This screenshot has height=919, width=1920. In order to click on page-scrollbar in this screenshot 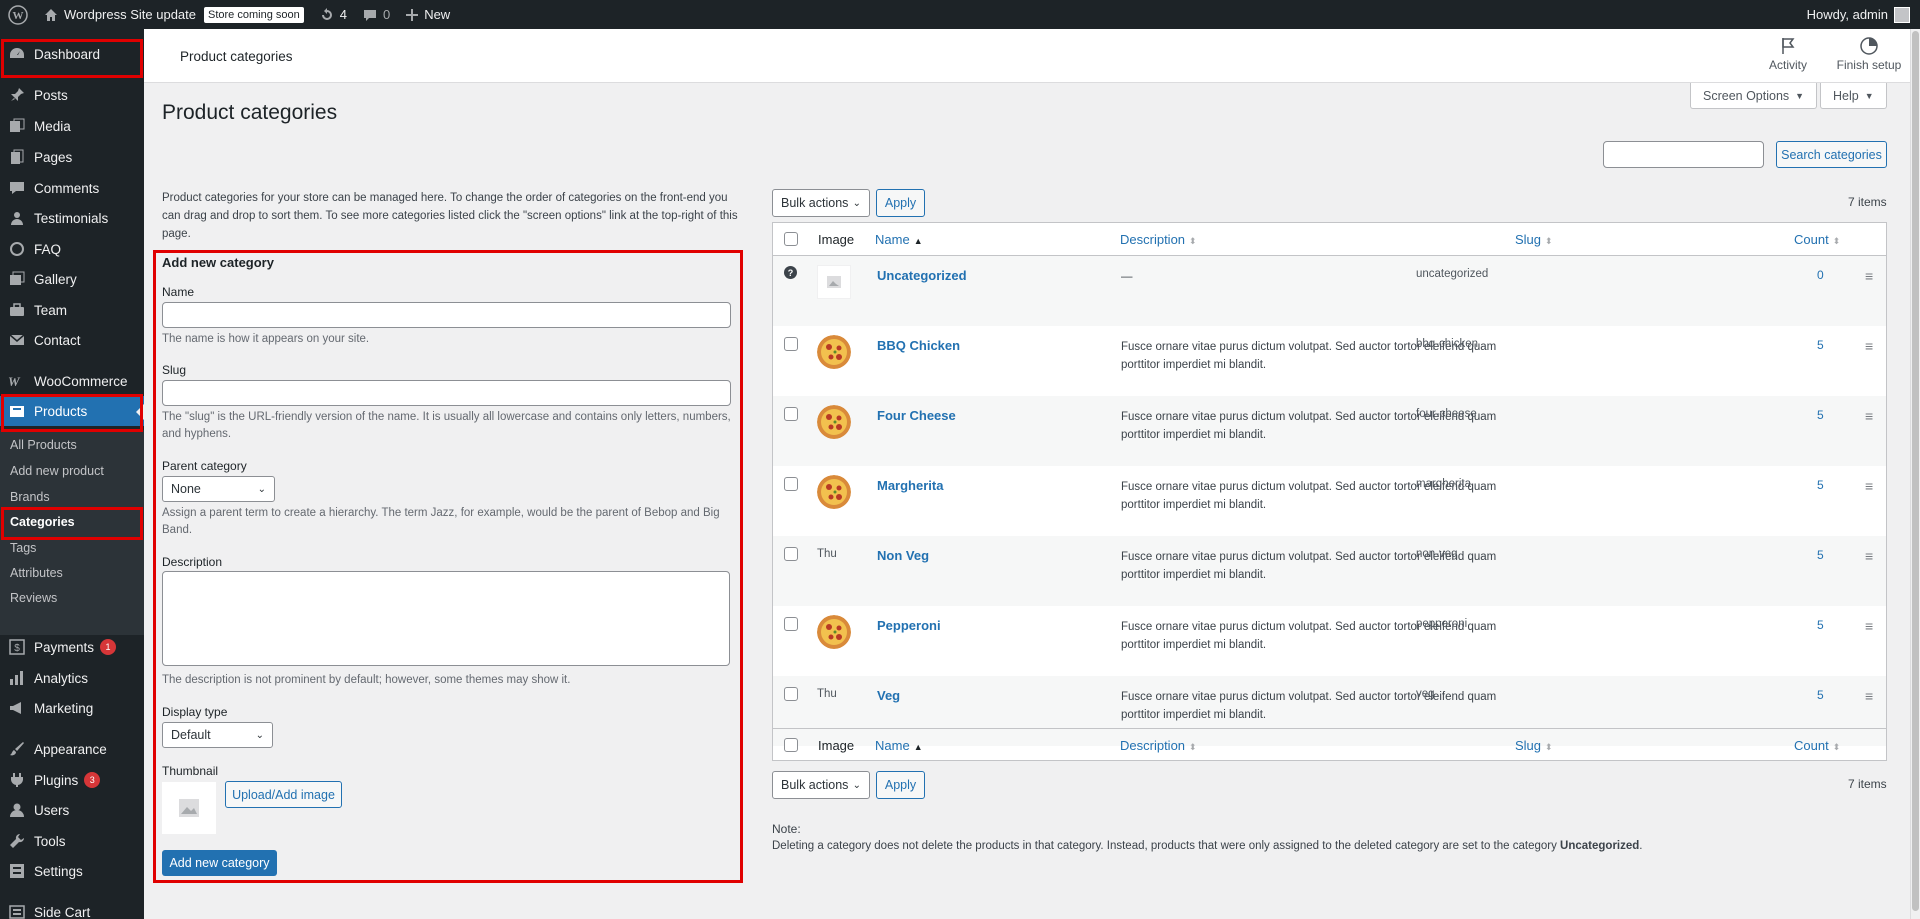, I will do `click(1915, 474)`.